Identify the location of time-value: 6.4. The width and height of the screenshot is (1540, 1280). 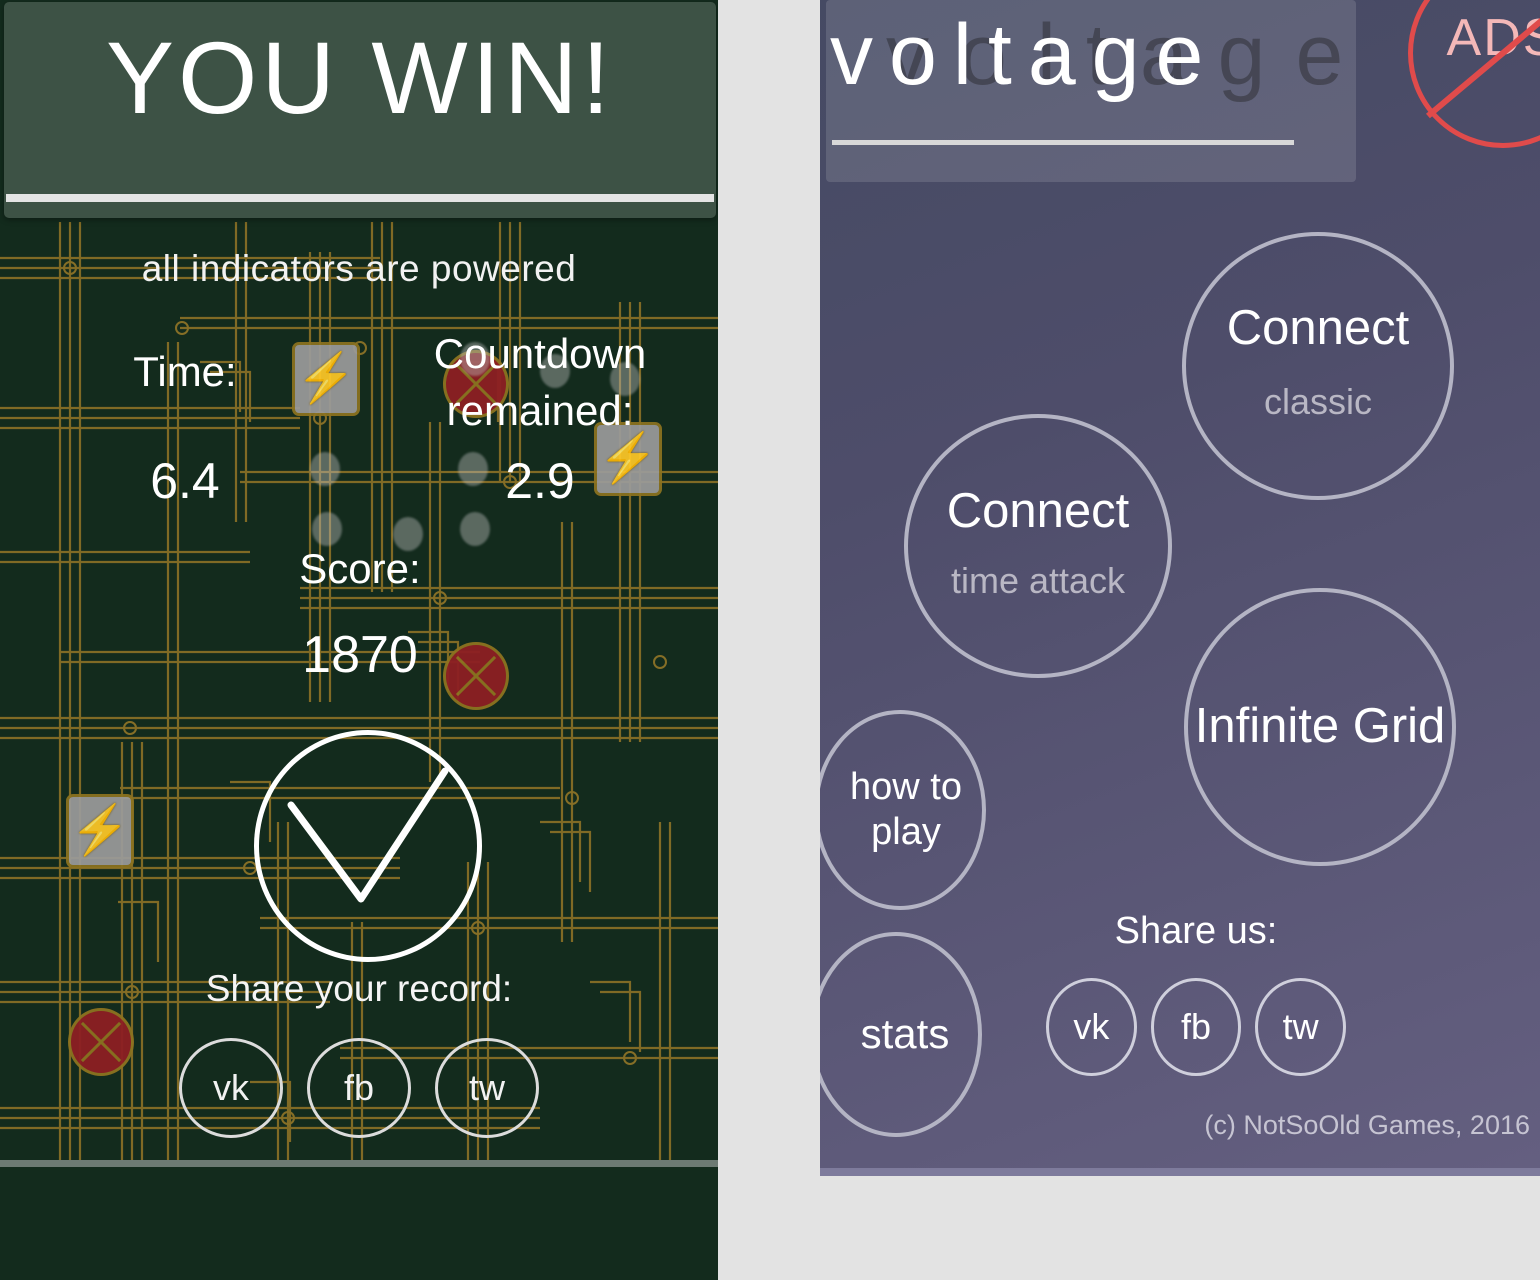
(185, 481).